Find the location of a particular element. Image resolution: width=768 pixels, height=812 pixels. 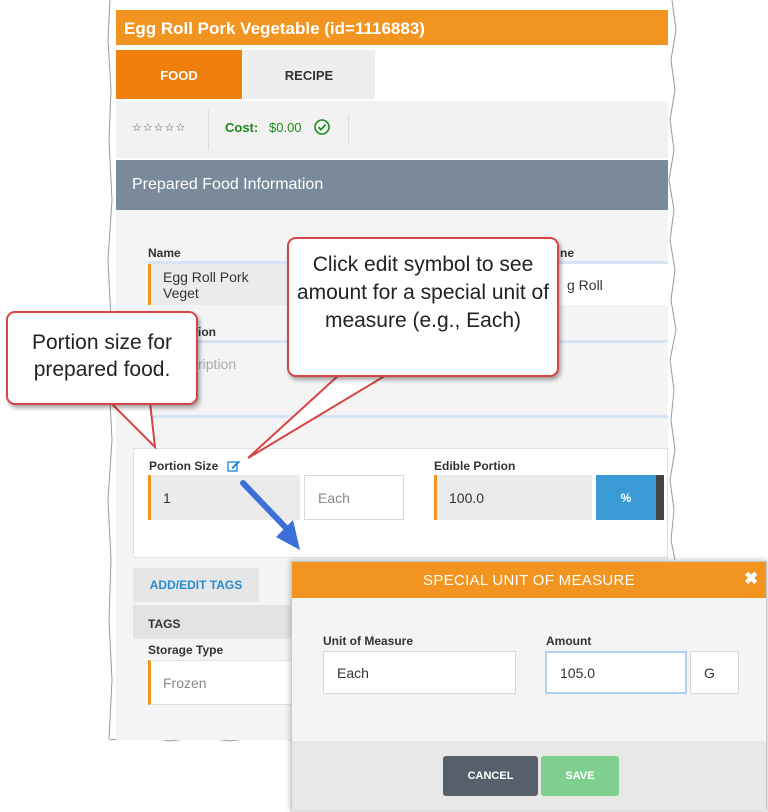

unit-of-measure-label: Unit of Measure is located at coordinates (368, 641).